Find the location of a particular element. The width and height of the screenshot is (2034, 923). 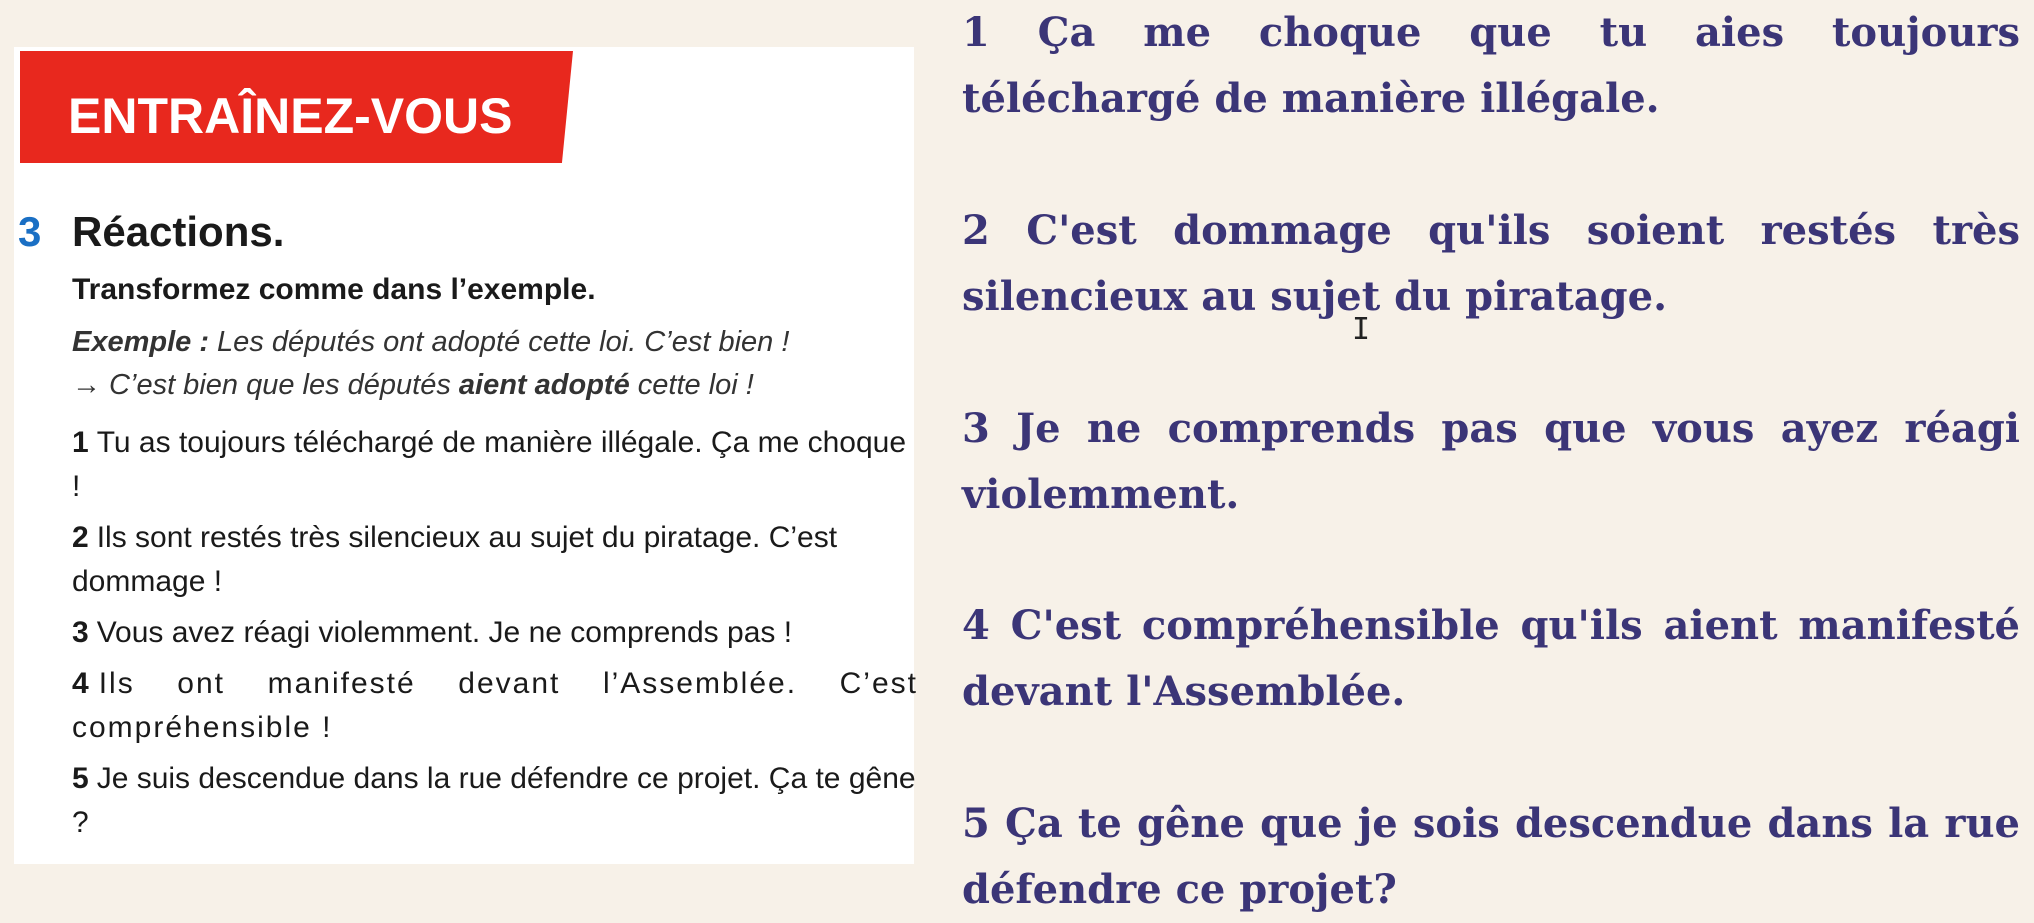

item-number: 3 is located at coordinates (80, 632).